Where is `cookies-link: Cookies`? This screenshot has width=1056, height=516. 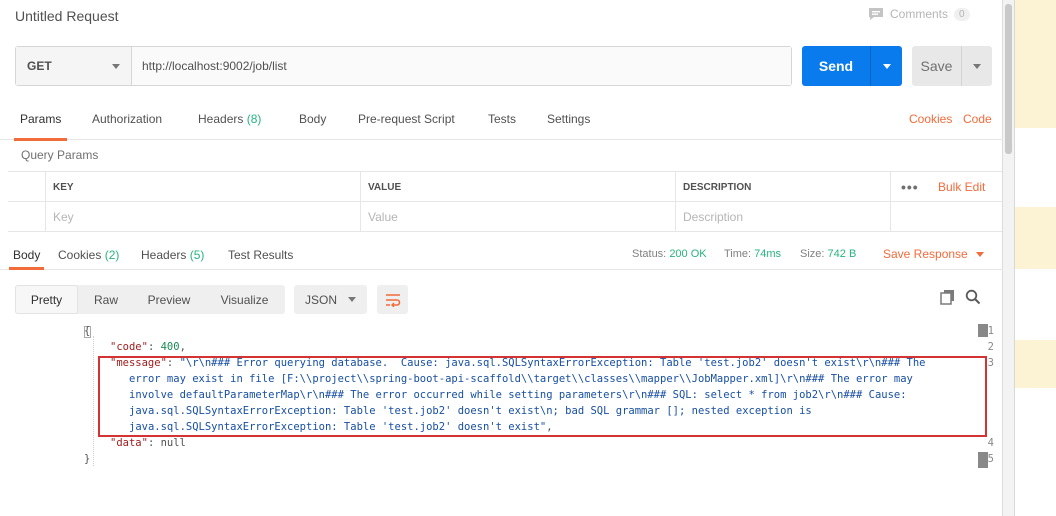
cookies-link: Cookies is located at coordinates (930, 119).